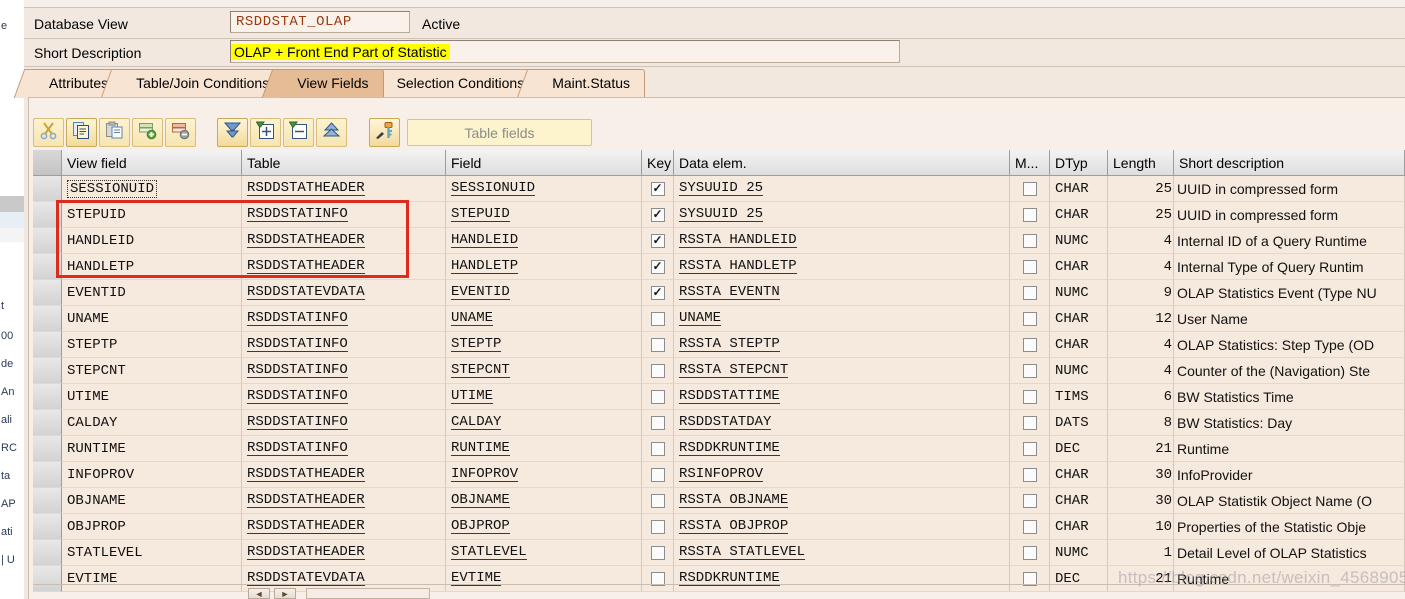 The width and height of the screenshot is (1405, 599). Describe the element at coordinates (152, 319) in the screenshot. I see `cell-view-field: UNAME` at that location.